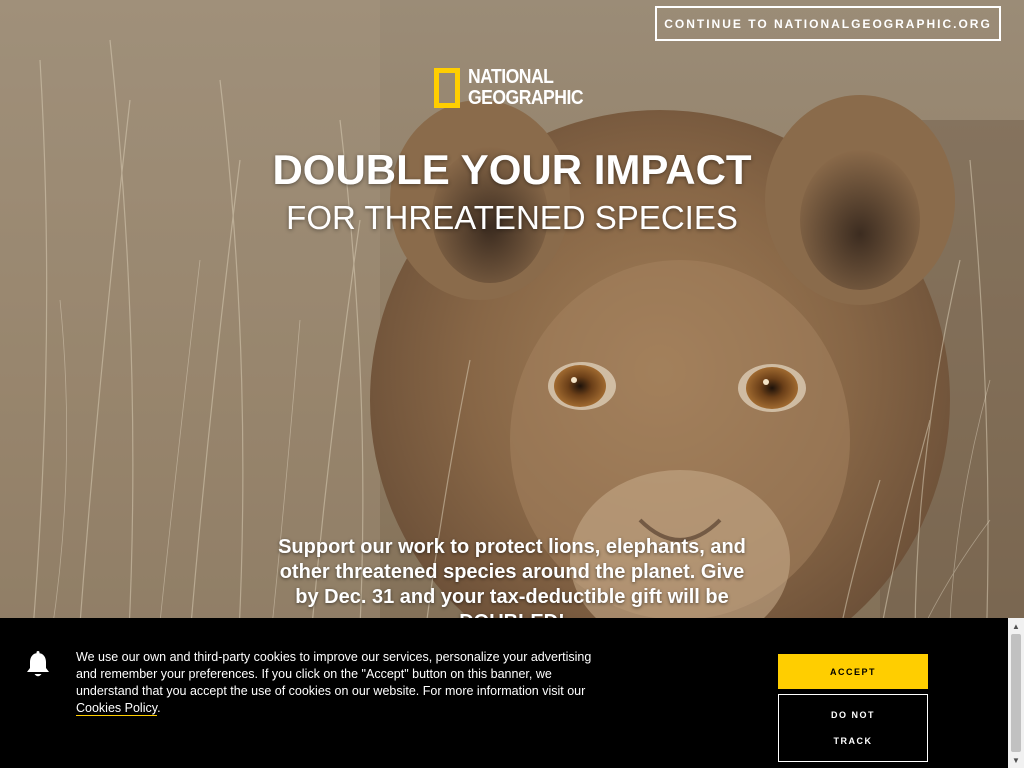  I want to click on continue-to-site-button: CONTINUE TO NATIONALGEOGRAPHIC.ORG, so click(828, 23).